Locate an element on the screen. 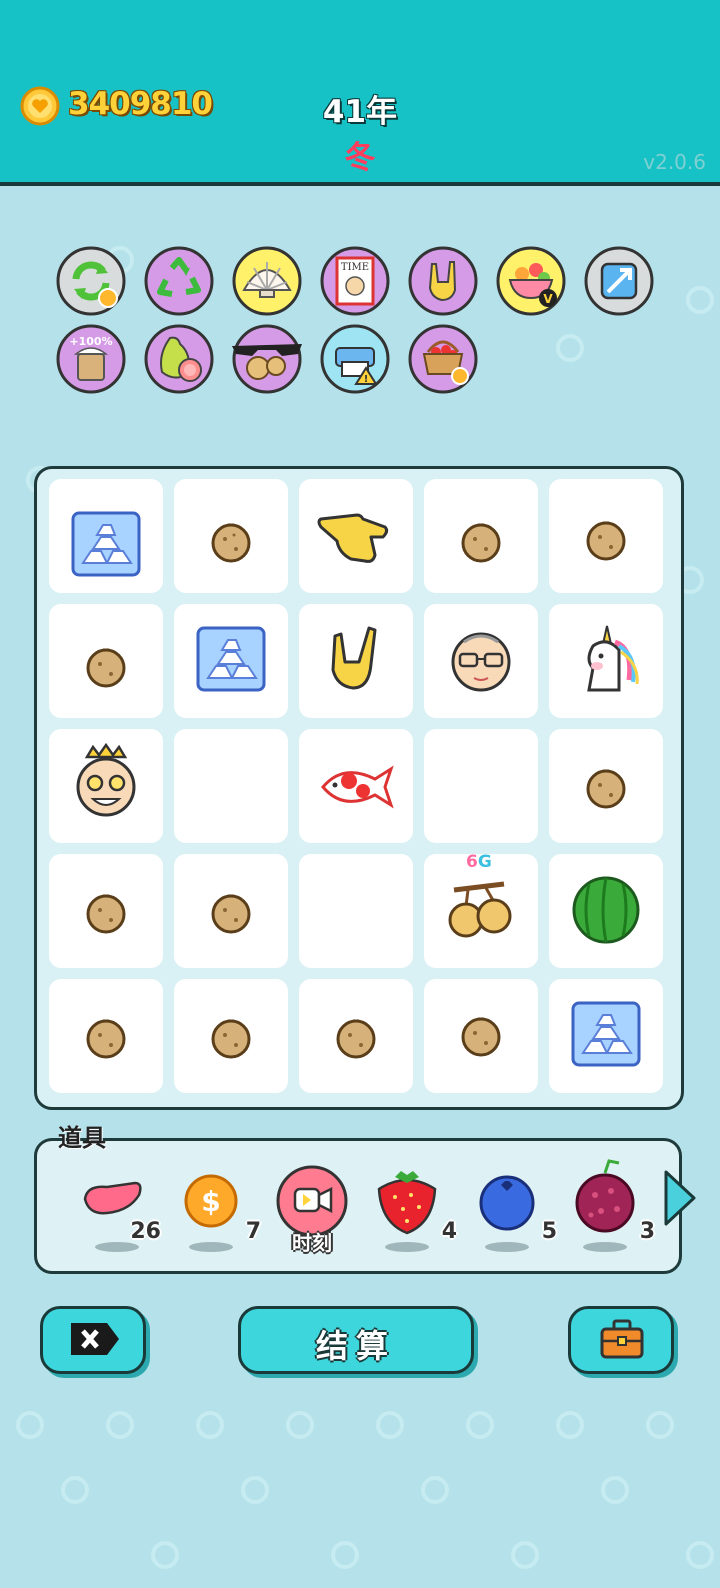  board-cell-koi-fish is located at coordinates (356, 786).